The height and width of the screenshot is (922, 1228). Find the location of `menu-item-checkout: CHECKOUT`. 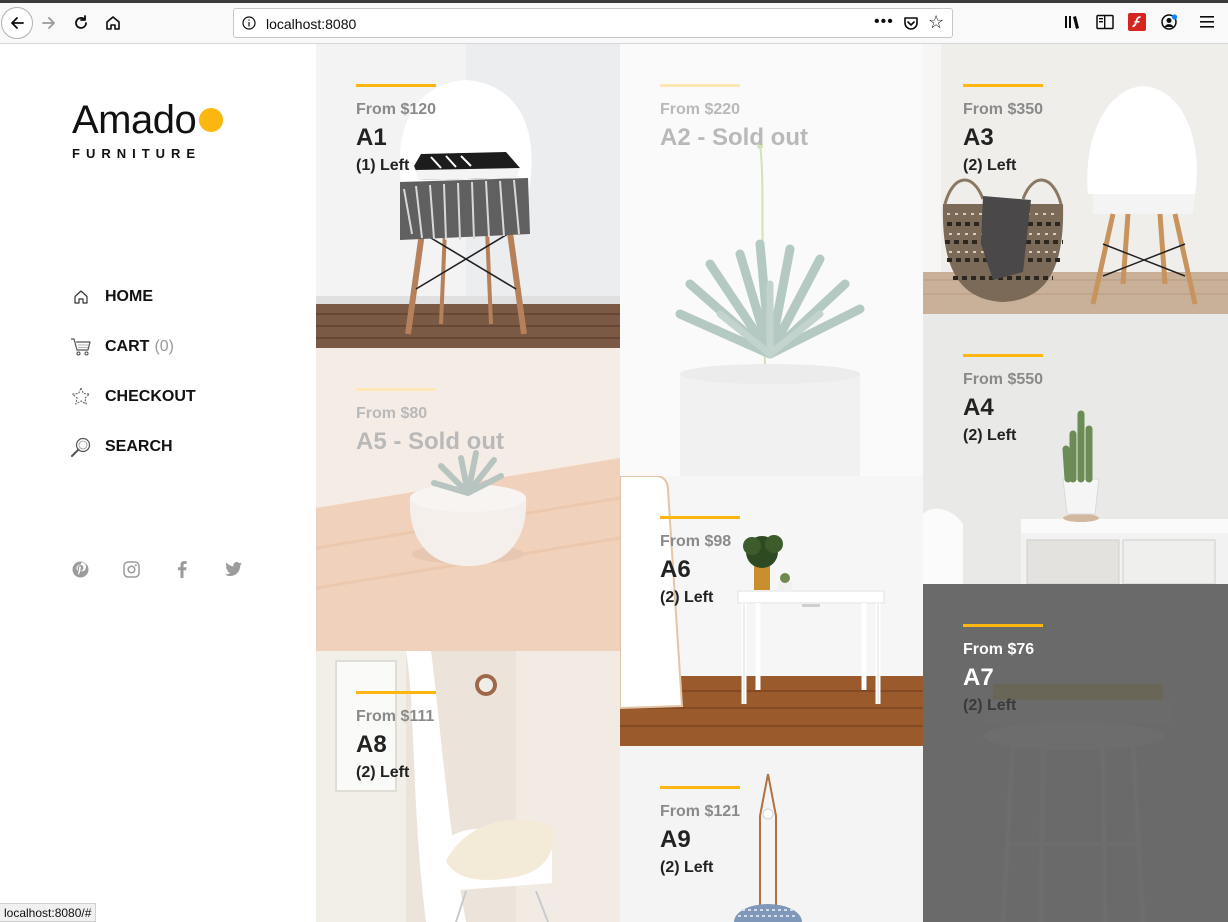

menu-item-checkout: CHECKOUT is located at coordinates (133, 397).